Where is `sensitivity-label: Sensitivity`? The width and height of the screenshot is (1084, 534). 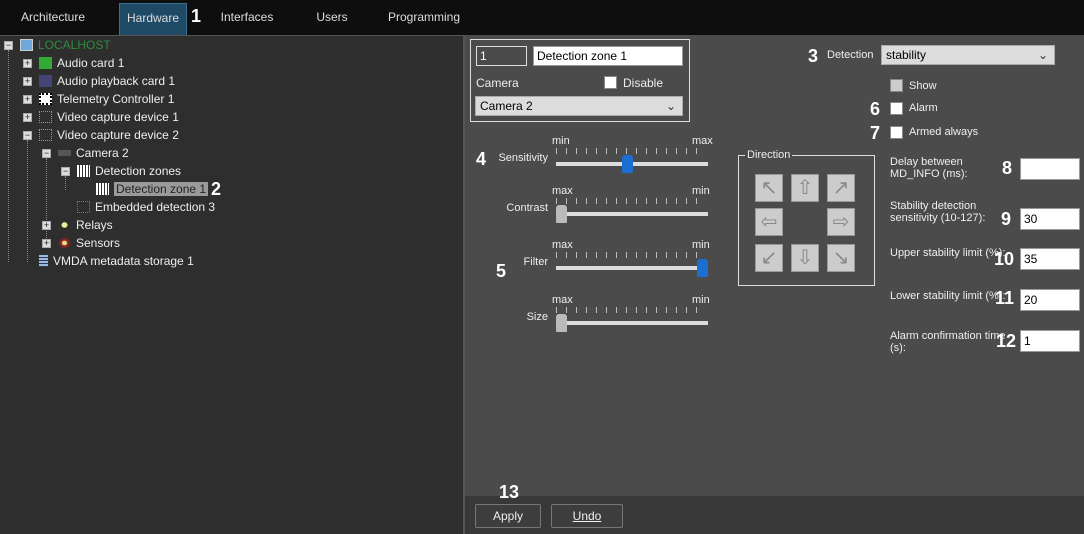 sensitivity-label: Sensitivity is located at coordinates (523, 158).